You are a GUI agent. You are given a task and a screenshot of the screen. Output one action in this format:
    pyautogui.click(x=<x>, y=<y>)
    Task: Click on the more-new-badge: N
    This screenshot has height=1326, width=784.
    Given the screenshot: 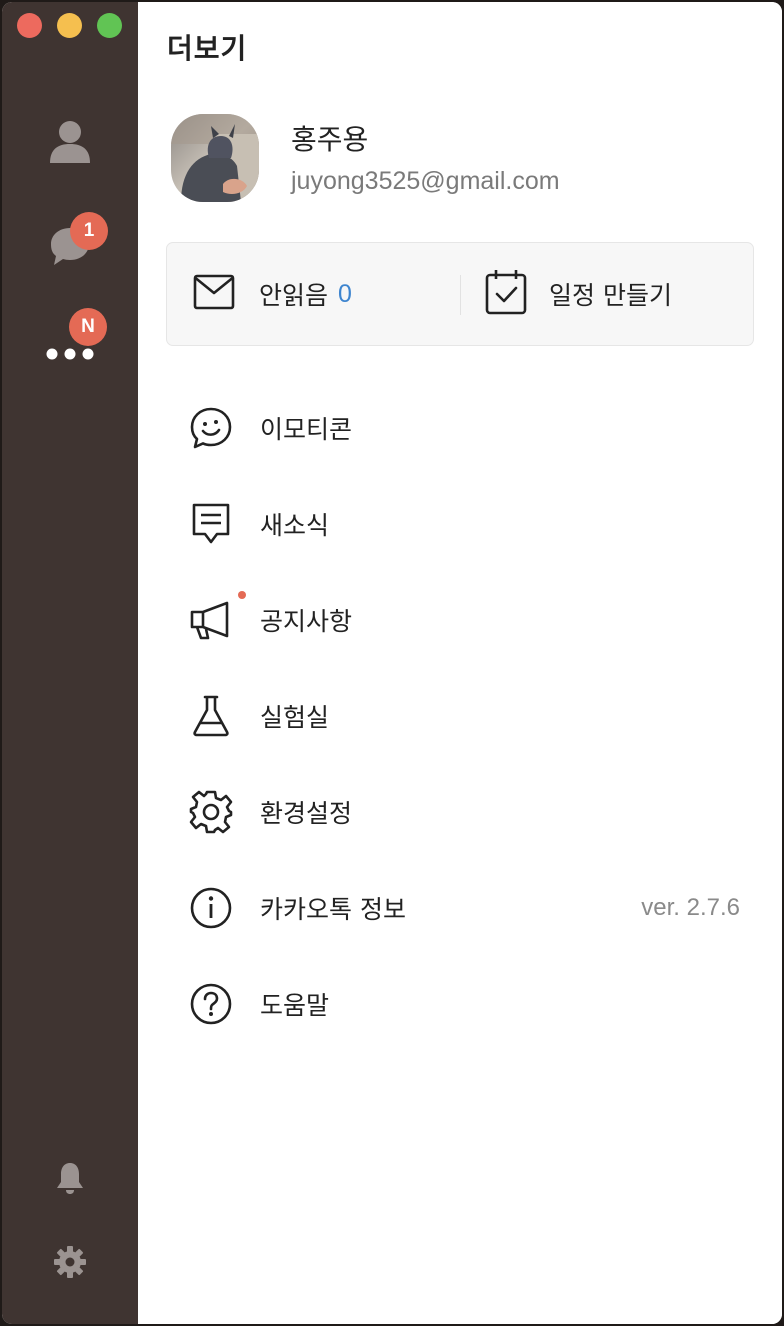 What is the action you would take?
    pyautogui.click(x=88, y=327)
    